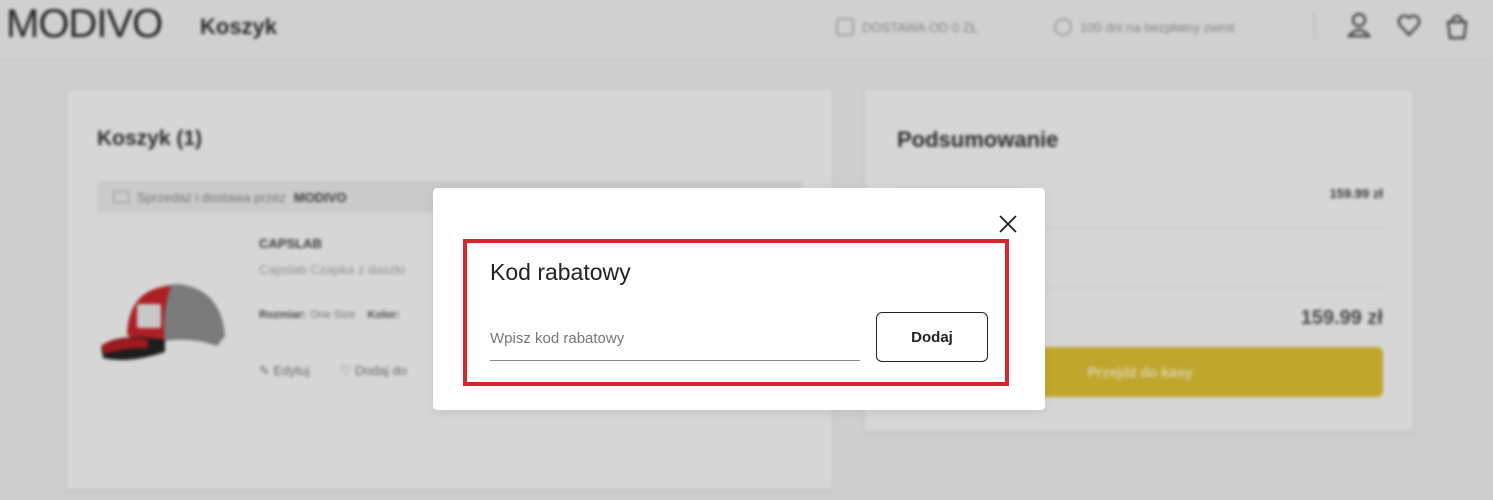 Image resolution: width=1493 pixels, height=500 pixels. What do you see at coordinates (1008, 224) in the screenshot?
I see `close-icon` at bounding box center [1008, 224].